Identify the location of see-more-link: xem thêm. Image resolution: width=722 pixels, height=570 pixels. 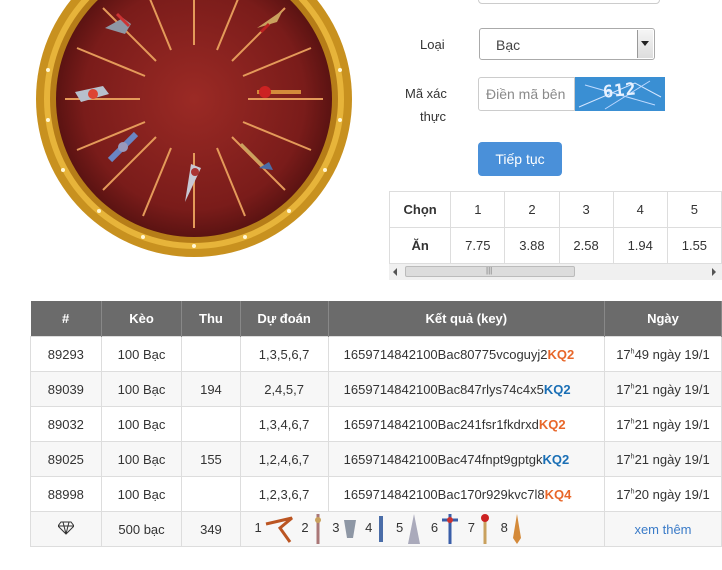
(662, 529).